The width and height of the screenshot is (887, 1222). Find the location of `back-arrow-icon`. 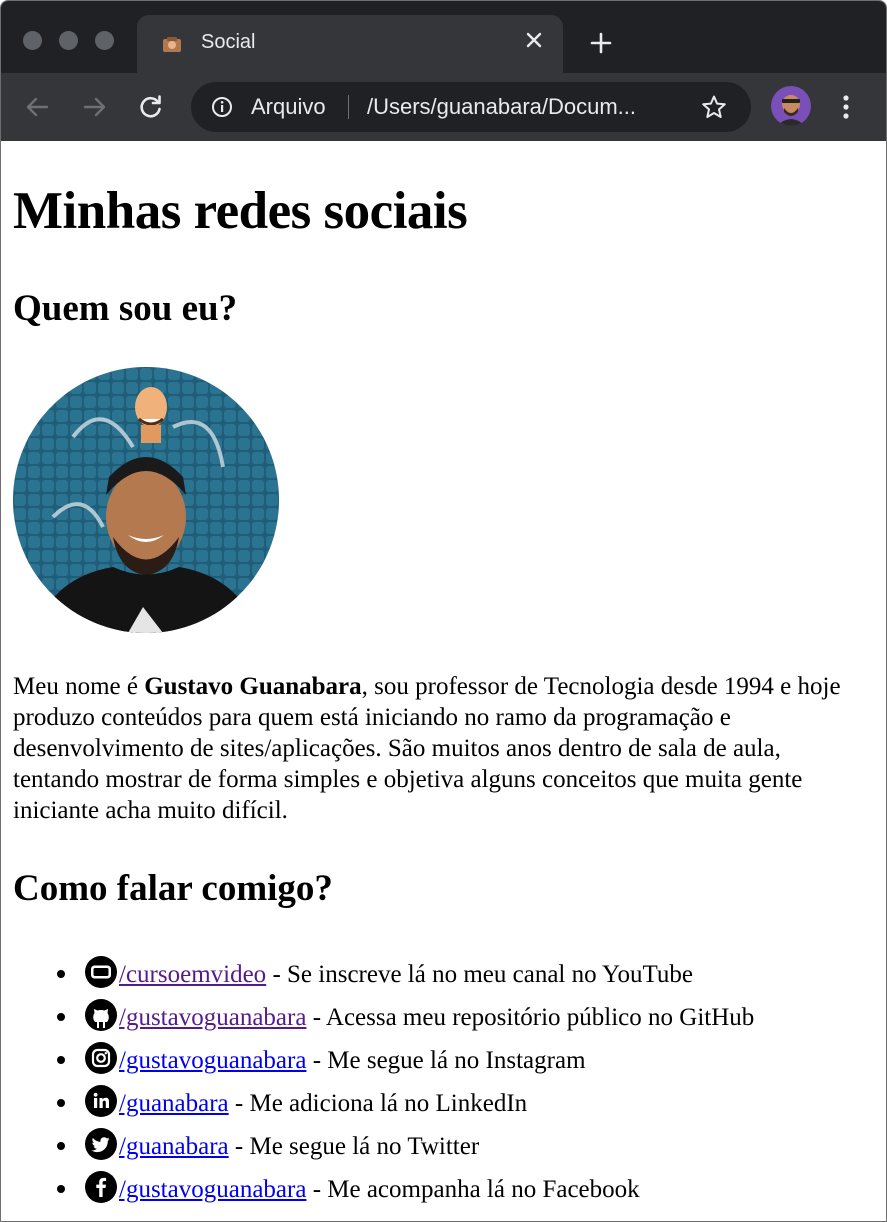

back-arrow-icon is located at coordinates (37, 107).